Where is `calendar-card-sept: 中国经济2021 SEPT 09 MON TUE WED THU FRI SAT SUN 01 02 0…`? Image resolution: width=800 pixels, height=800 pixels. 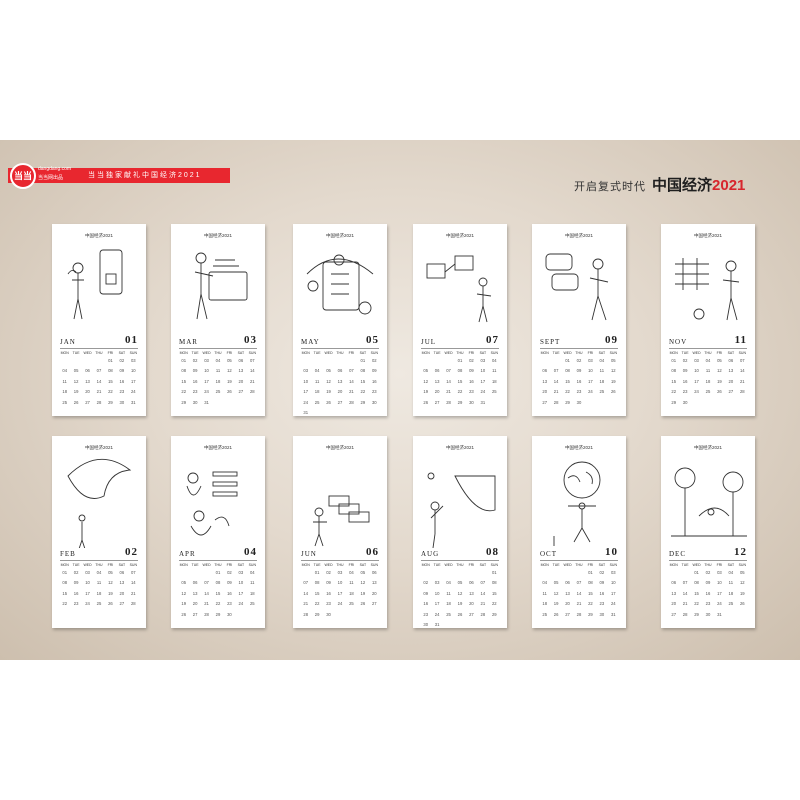 calendar-card-sept: 中国经济2021 SEPT 09 MON TUE WED THU FRI SAT SUN 01 02 0… is located at coordinates (579, 320).